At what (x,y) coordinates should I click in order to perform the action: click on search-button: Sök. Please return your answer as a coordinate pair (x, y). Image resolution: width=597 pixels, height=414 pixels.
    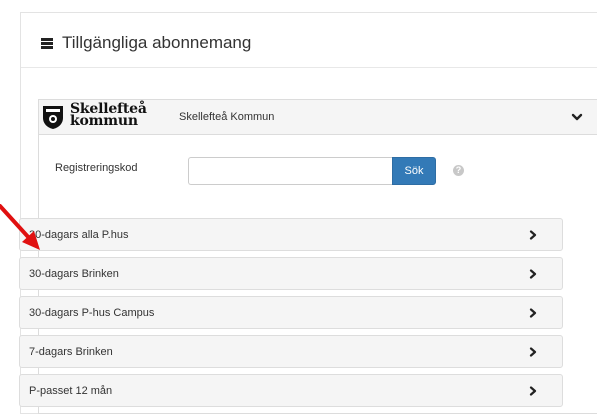
    Looking at the image, I should click on (414, 171).